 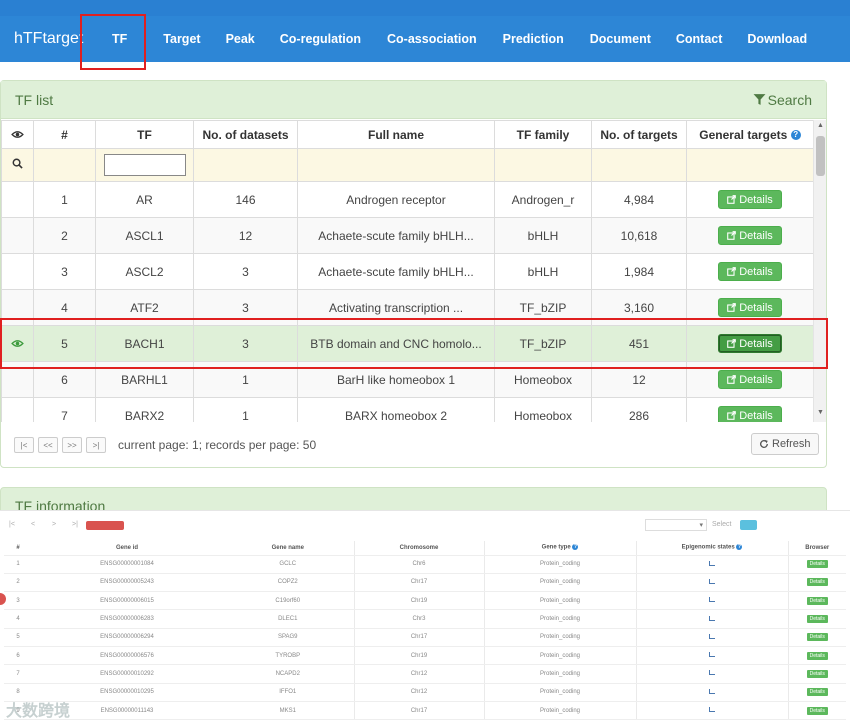 I want to click on nav-item-prediction: Prediction, so click(x=533, y=39).